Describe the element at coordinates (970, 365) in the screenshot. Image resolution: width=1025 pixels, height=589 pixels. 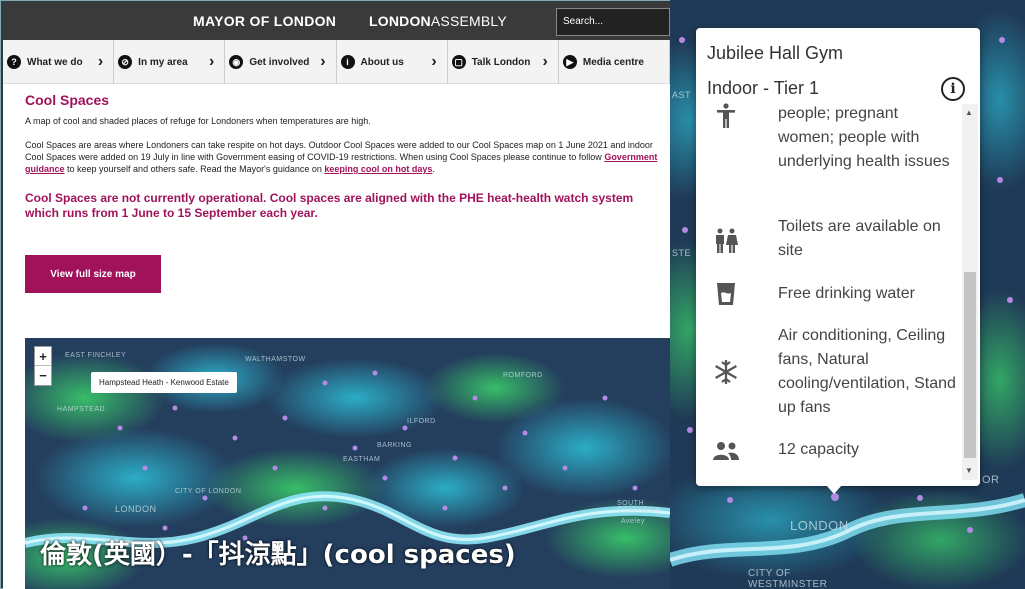
I see `scrollbar-thumb` at that location.